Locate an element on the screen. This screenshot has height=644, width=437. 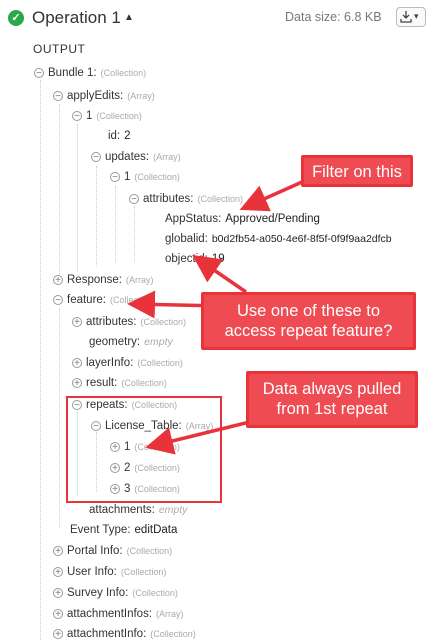
tree-row-user-info: + User Info: (Collection) is located at coordinates (109, 572).